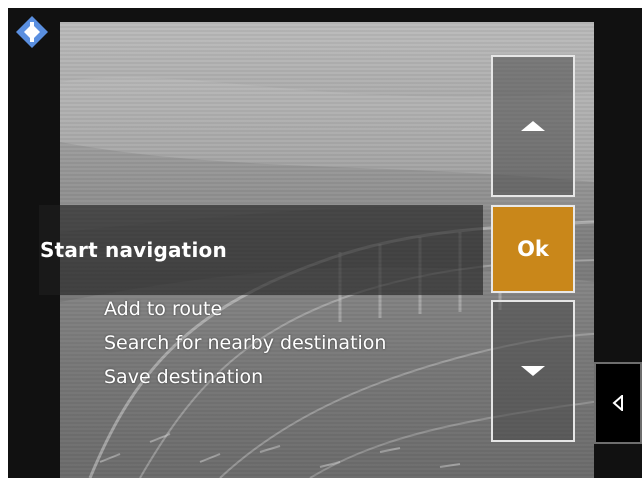 Image resolution: width=642 pixels, height=483 pixels. I want to click on menu-item-search-nearby: Search for nearby destination, so click(245, 343).